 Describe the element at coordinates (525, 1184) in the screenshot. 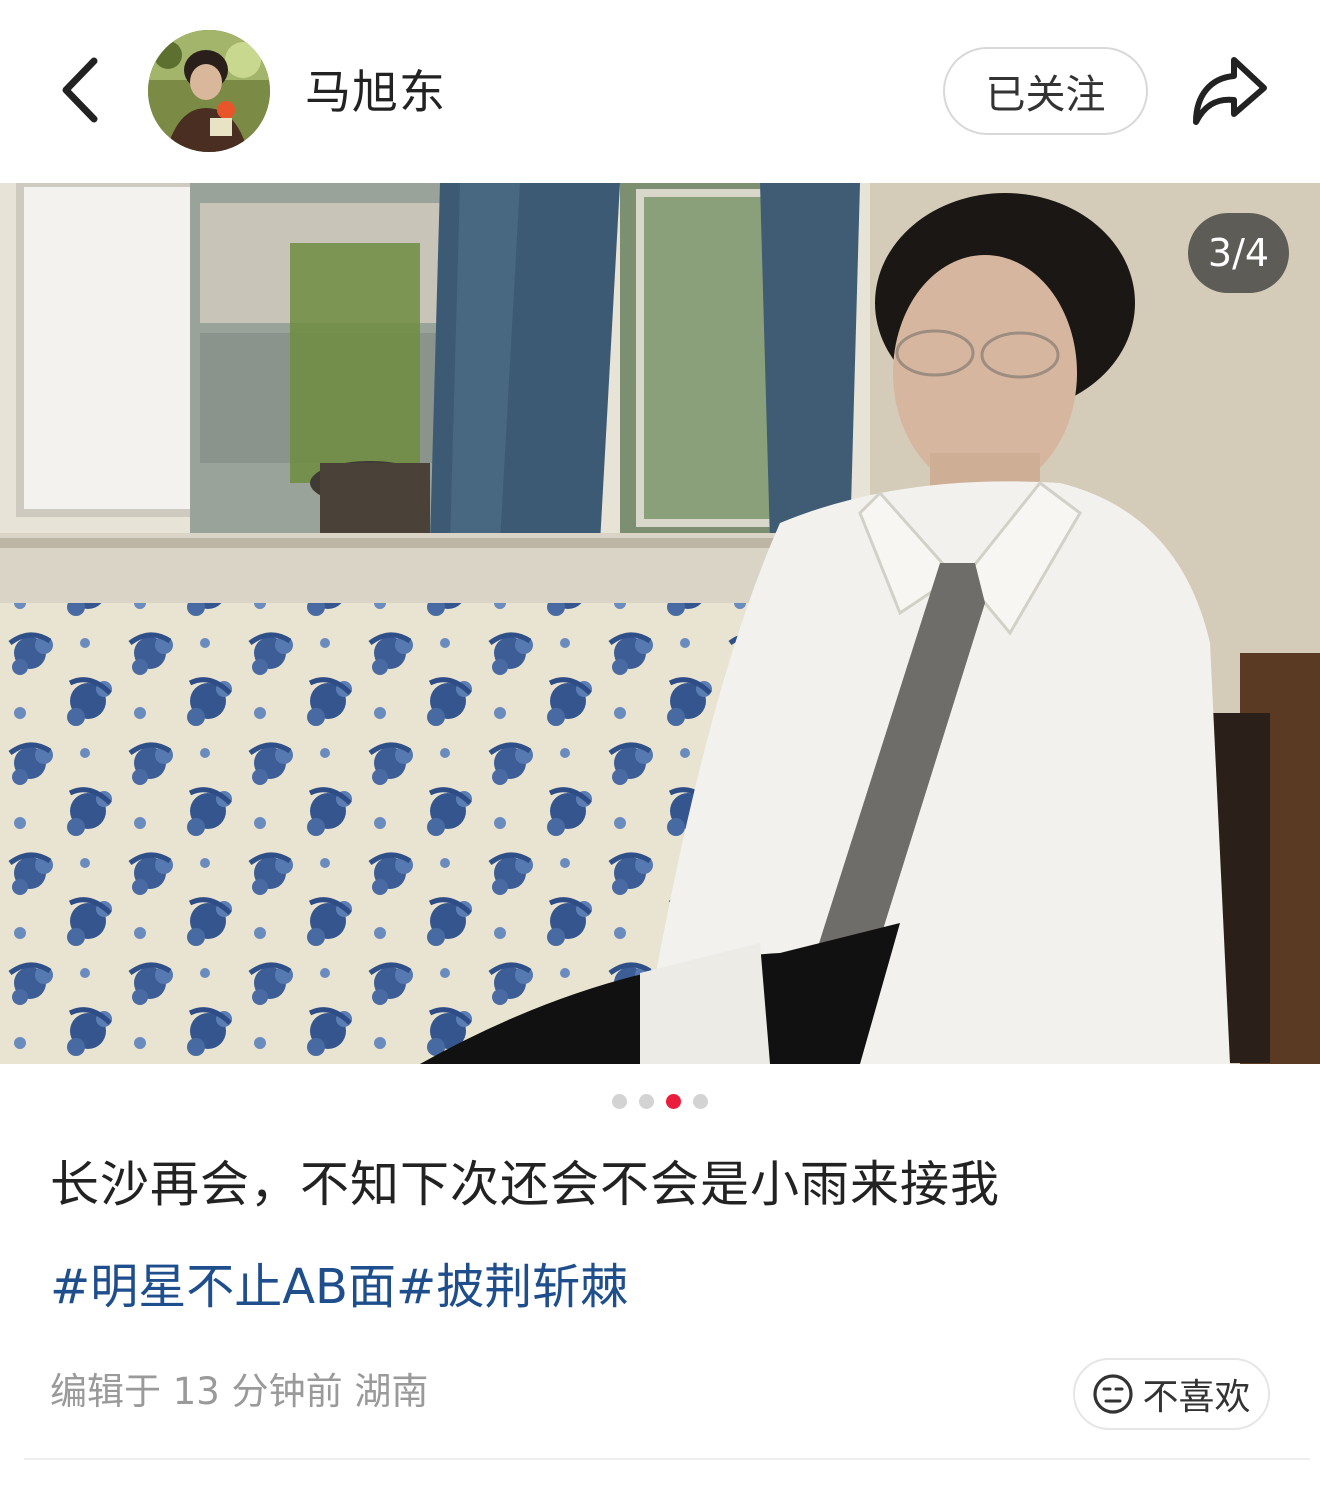

I see `post-title: 长沙再会，不知下次还会不会是小雨来接我` at that location.